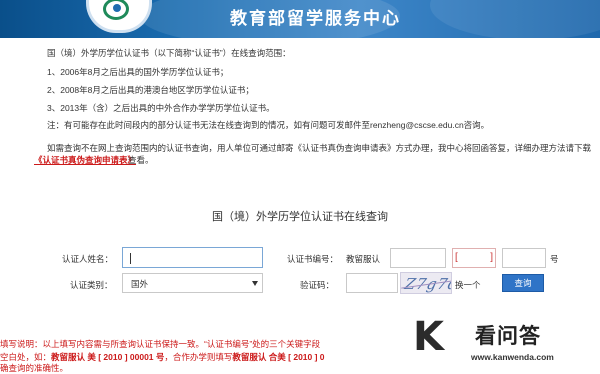  I want to click on captcha-label: 验证码：, so click(317, 285).